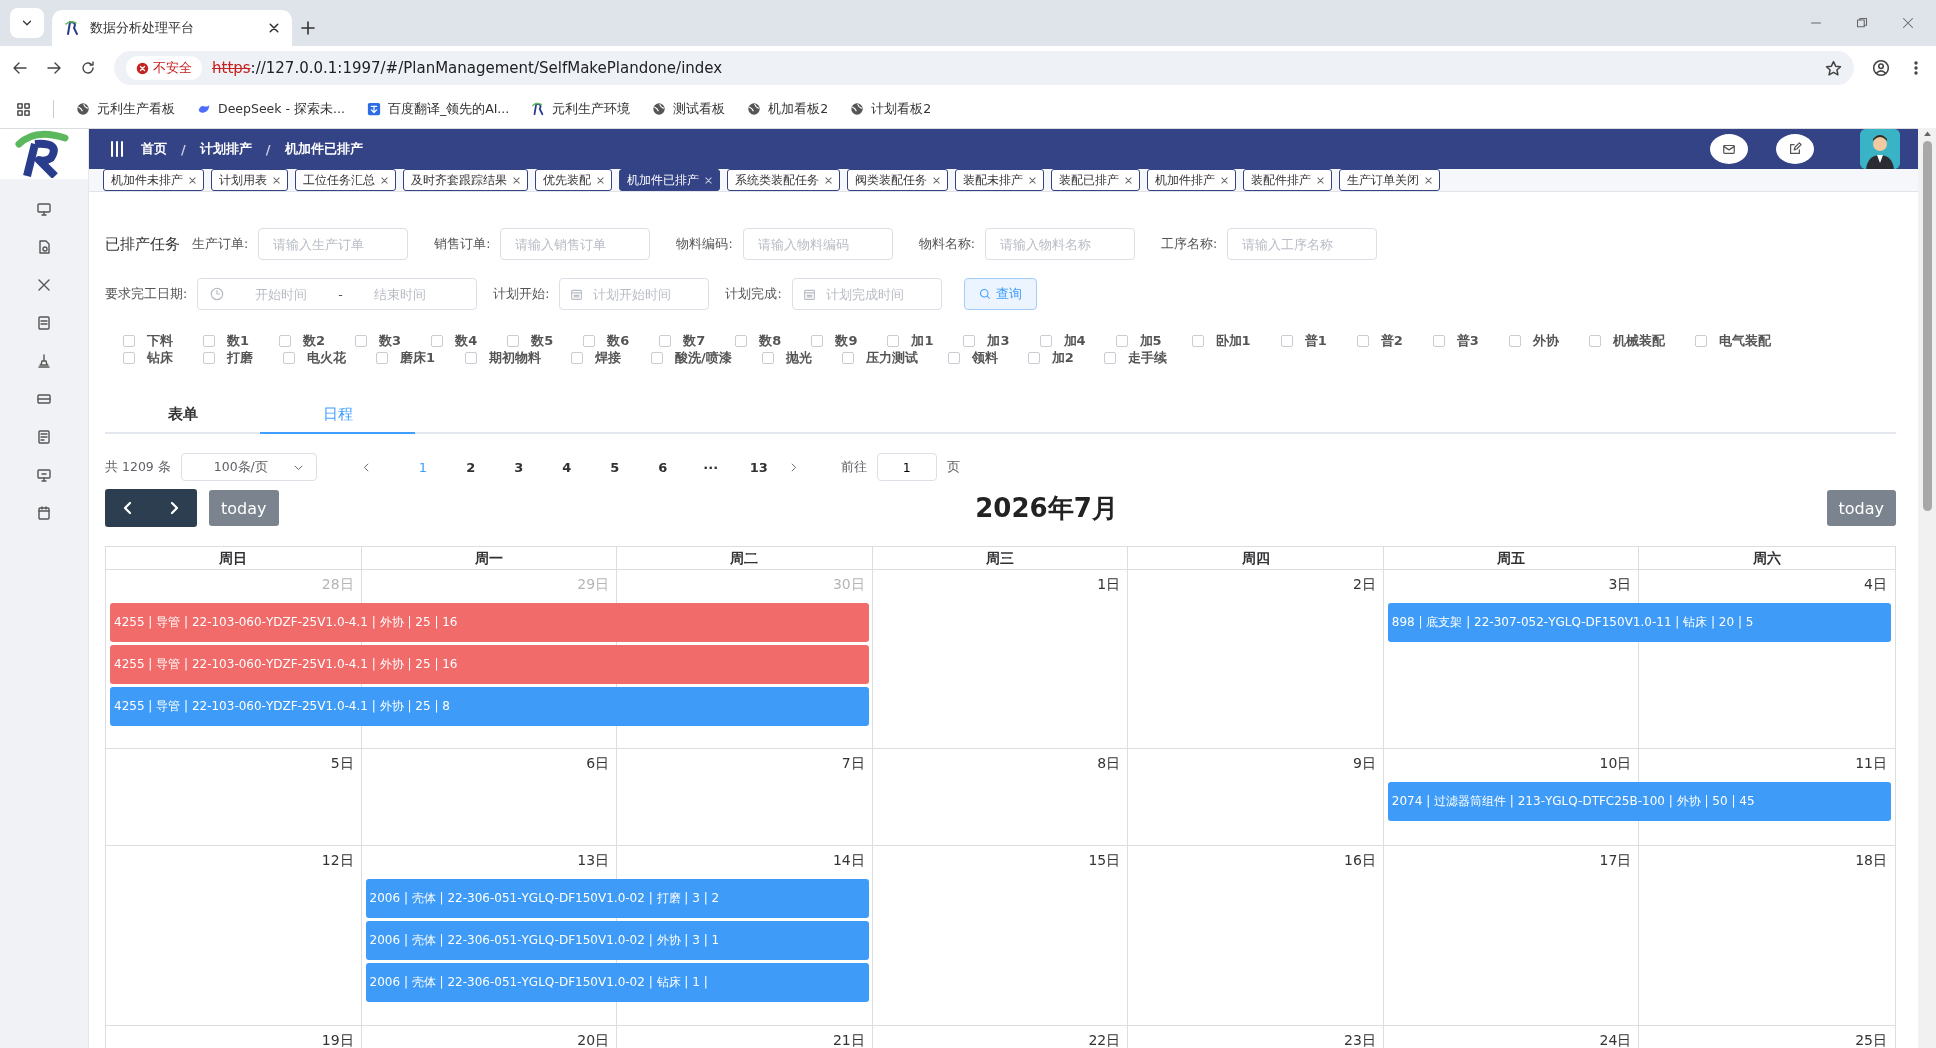 This screenshot has height=1048, width=1936. What do you see at coordinates (1389, 180) in the screenshot?
I see `page-tab: 生产订单关闭` at bounding box center [1389, 180].